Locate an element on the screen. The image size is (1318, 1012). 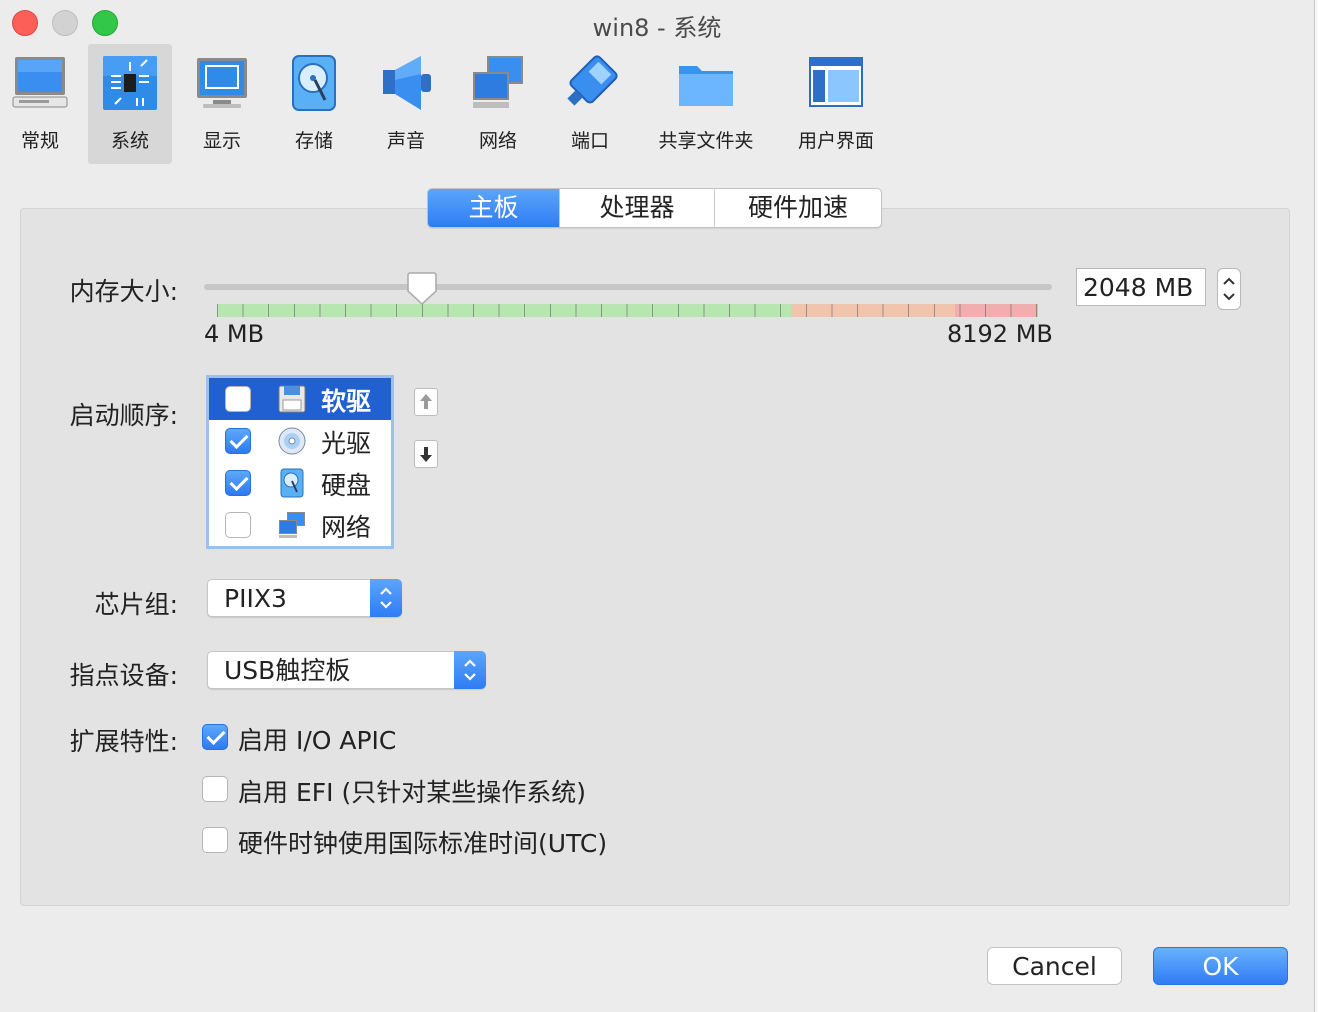
memory-stepper is located at coordinates (1229, 289).